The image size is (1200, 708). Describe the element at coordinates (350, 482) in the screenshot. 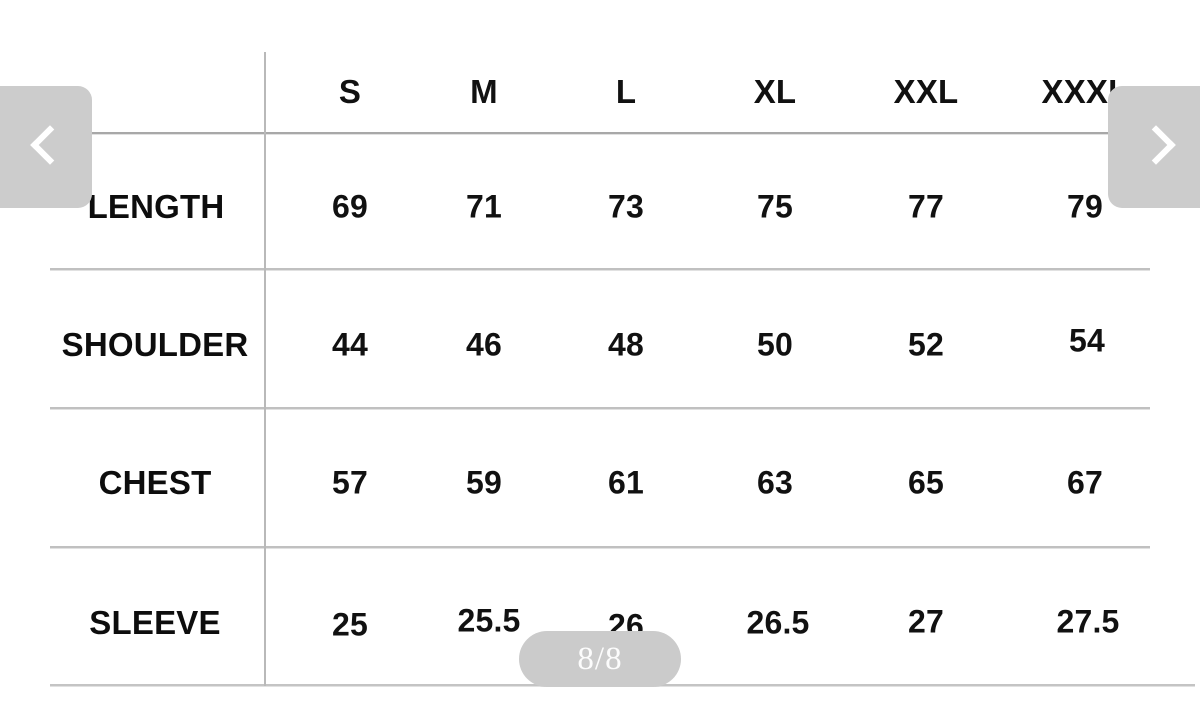

I see `cell-chest-s: 57` at that location.